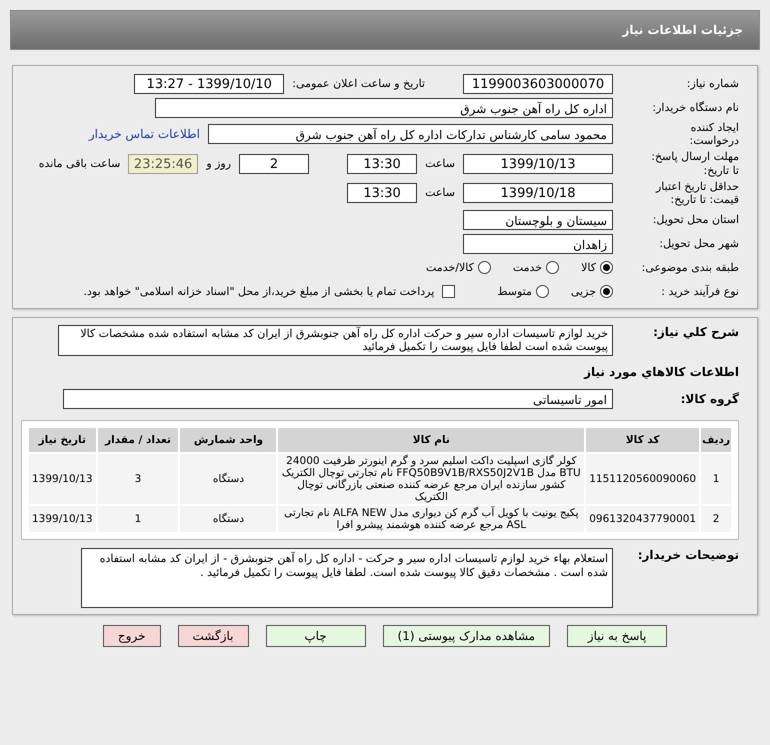 The image size is (770, 745). Describe the element at coordinates (695, 107) in the screenshot. I see `field-label: نام دستگاه خریدار:` at that location.